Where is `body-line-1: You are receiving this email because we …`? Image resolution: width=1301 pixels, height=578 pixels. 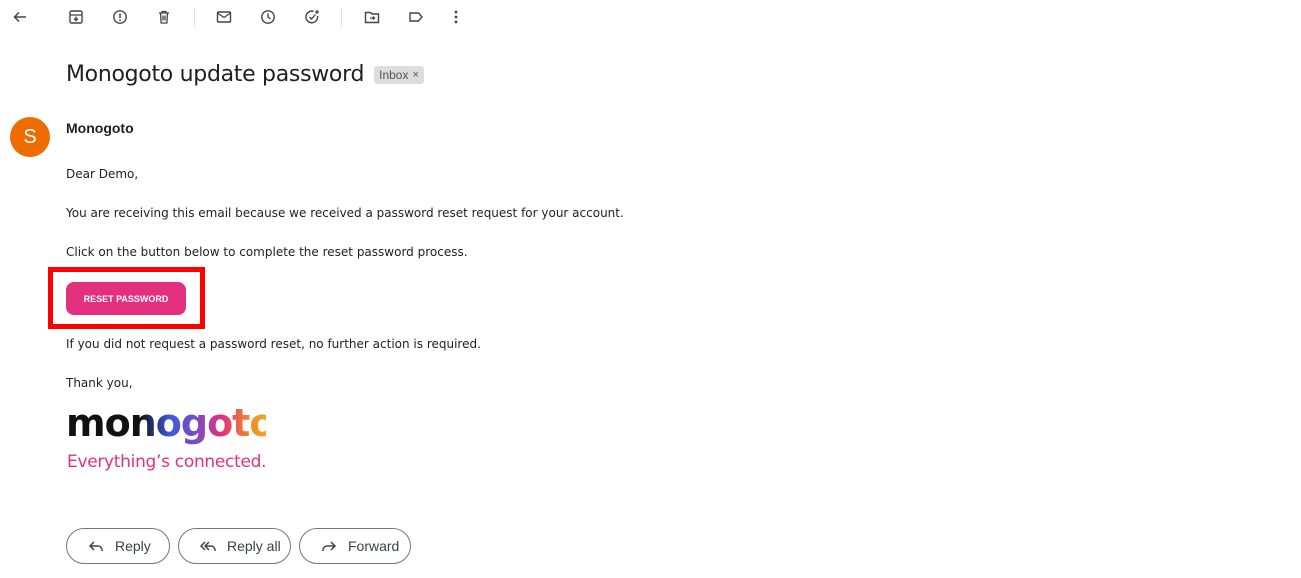 body-line-1: You are receiving this email because we … is located at coordinates (345, 213).